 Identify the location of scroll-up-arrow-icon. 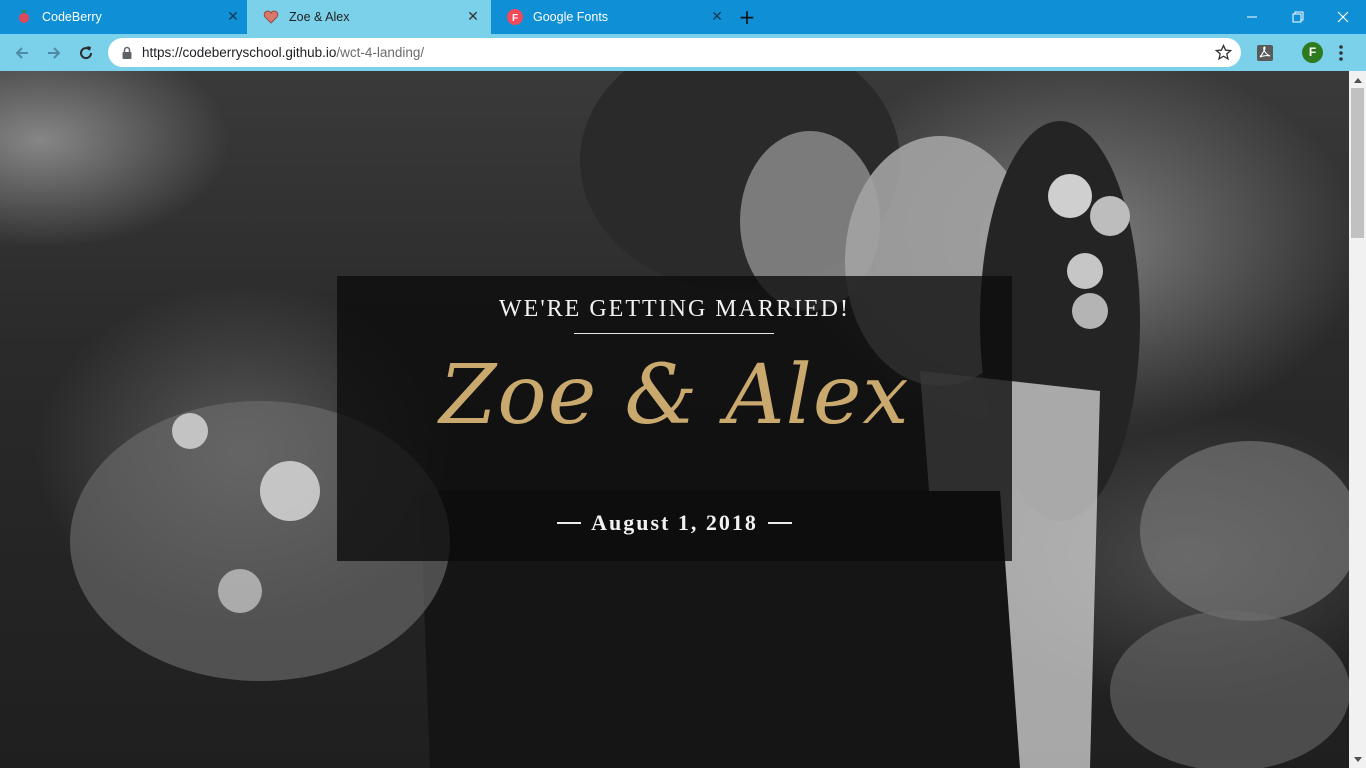
(1357, 80).